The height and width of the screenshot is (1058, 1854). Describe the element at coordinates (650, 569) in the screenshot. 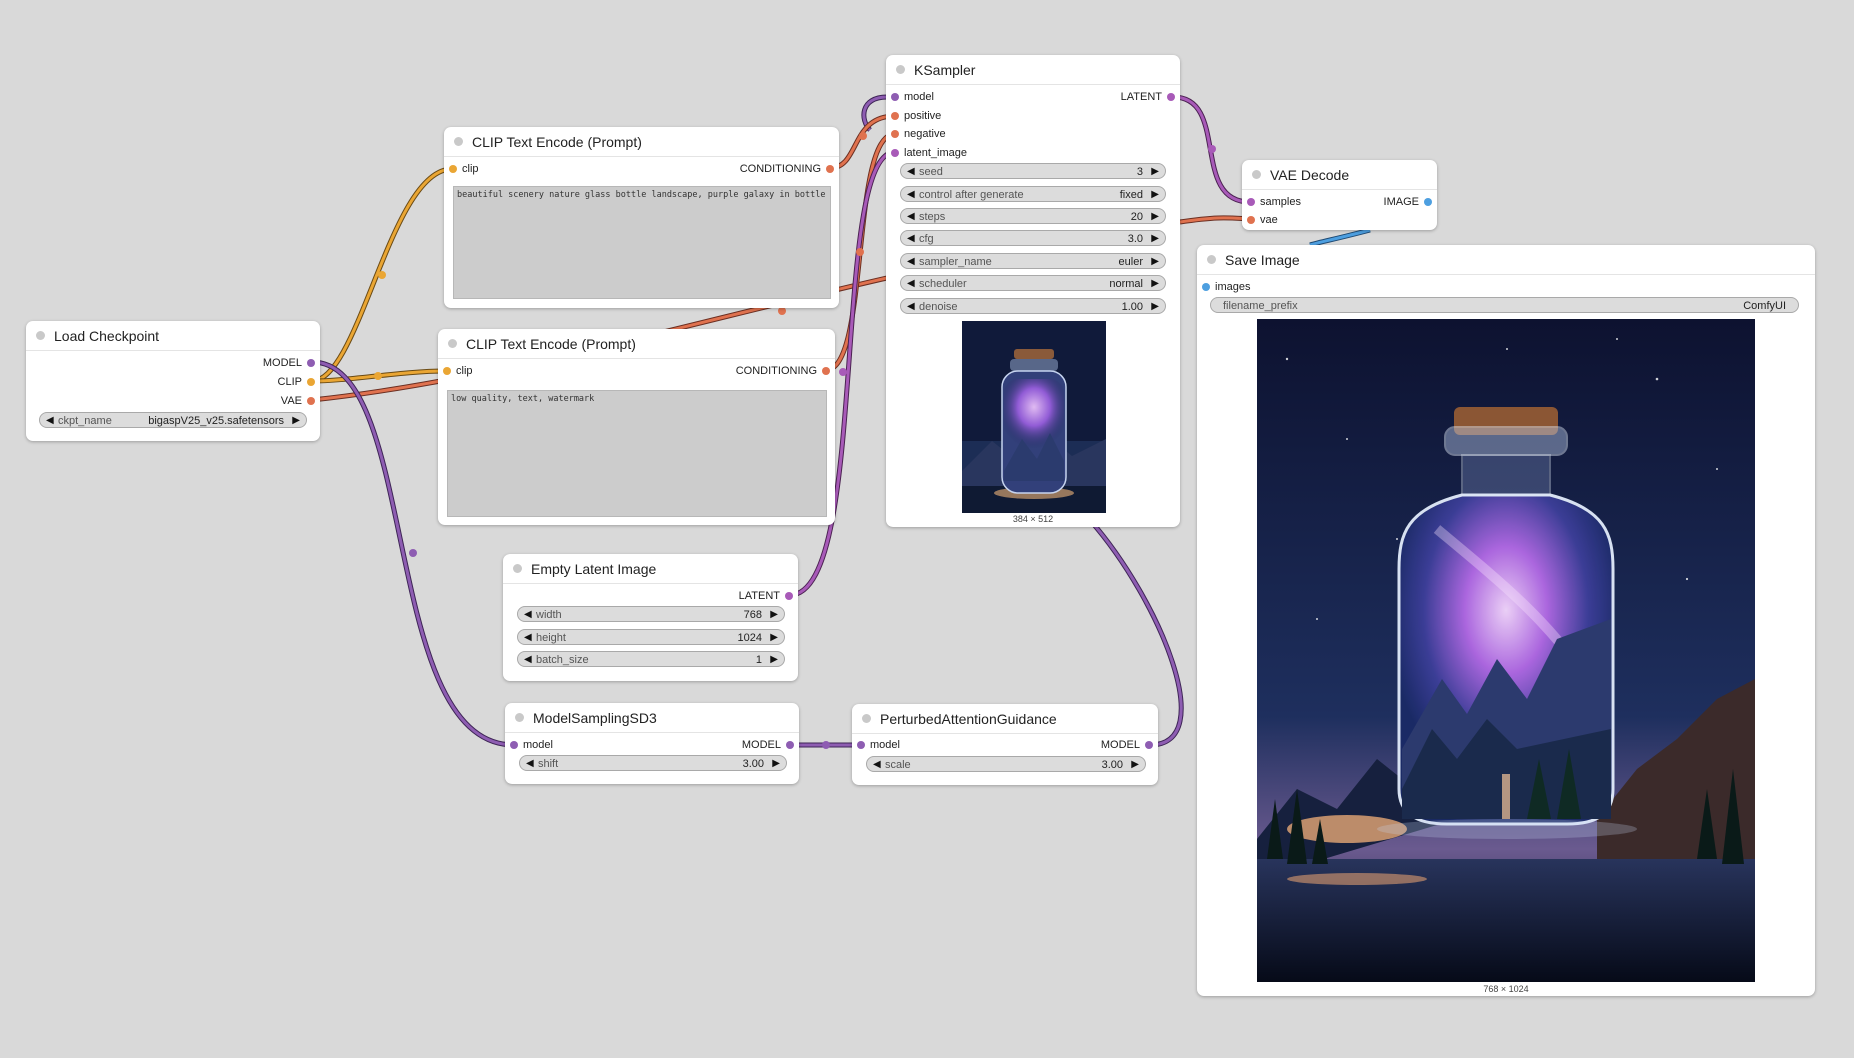

I see `node-header: Empty Latent Image` at that location.